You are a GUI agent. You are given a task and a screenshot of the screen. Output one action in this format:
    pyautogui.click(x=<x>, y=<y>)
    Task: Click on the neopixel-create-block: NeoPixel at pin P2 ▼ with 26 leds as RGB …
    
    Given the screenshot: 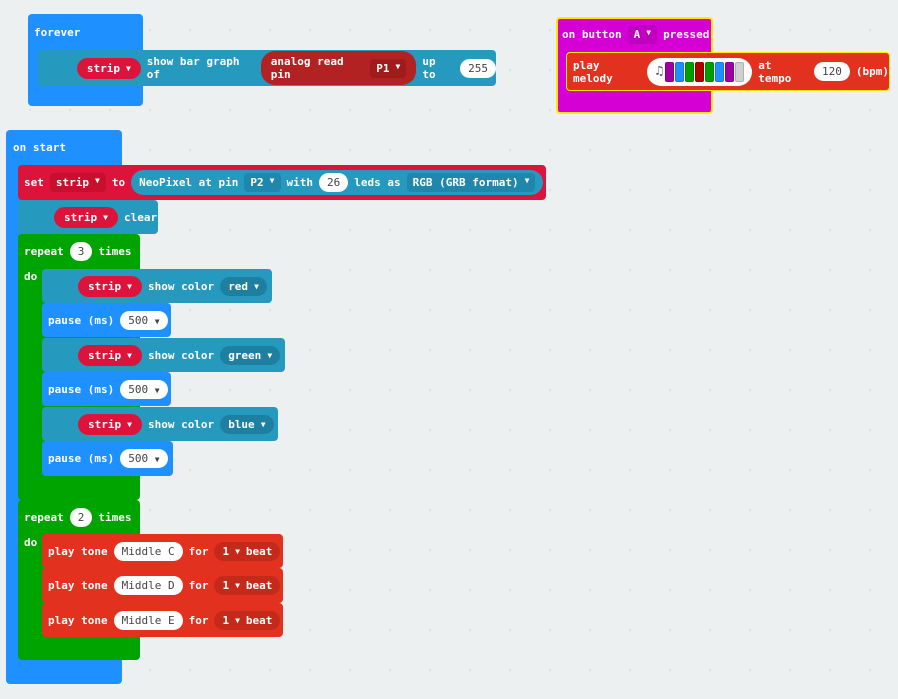 What is the action you would take?
    pyautogui.click(x=337, y=182)
    